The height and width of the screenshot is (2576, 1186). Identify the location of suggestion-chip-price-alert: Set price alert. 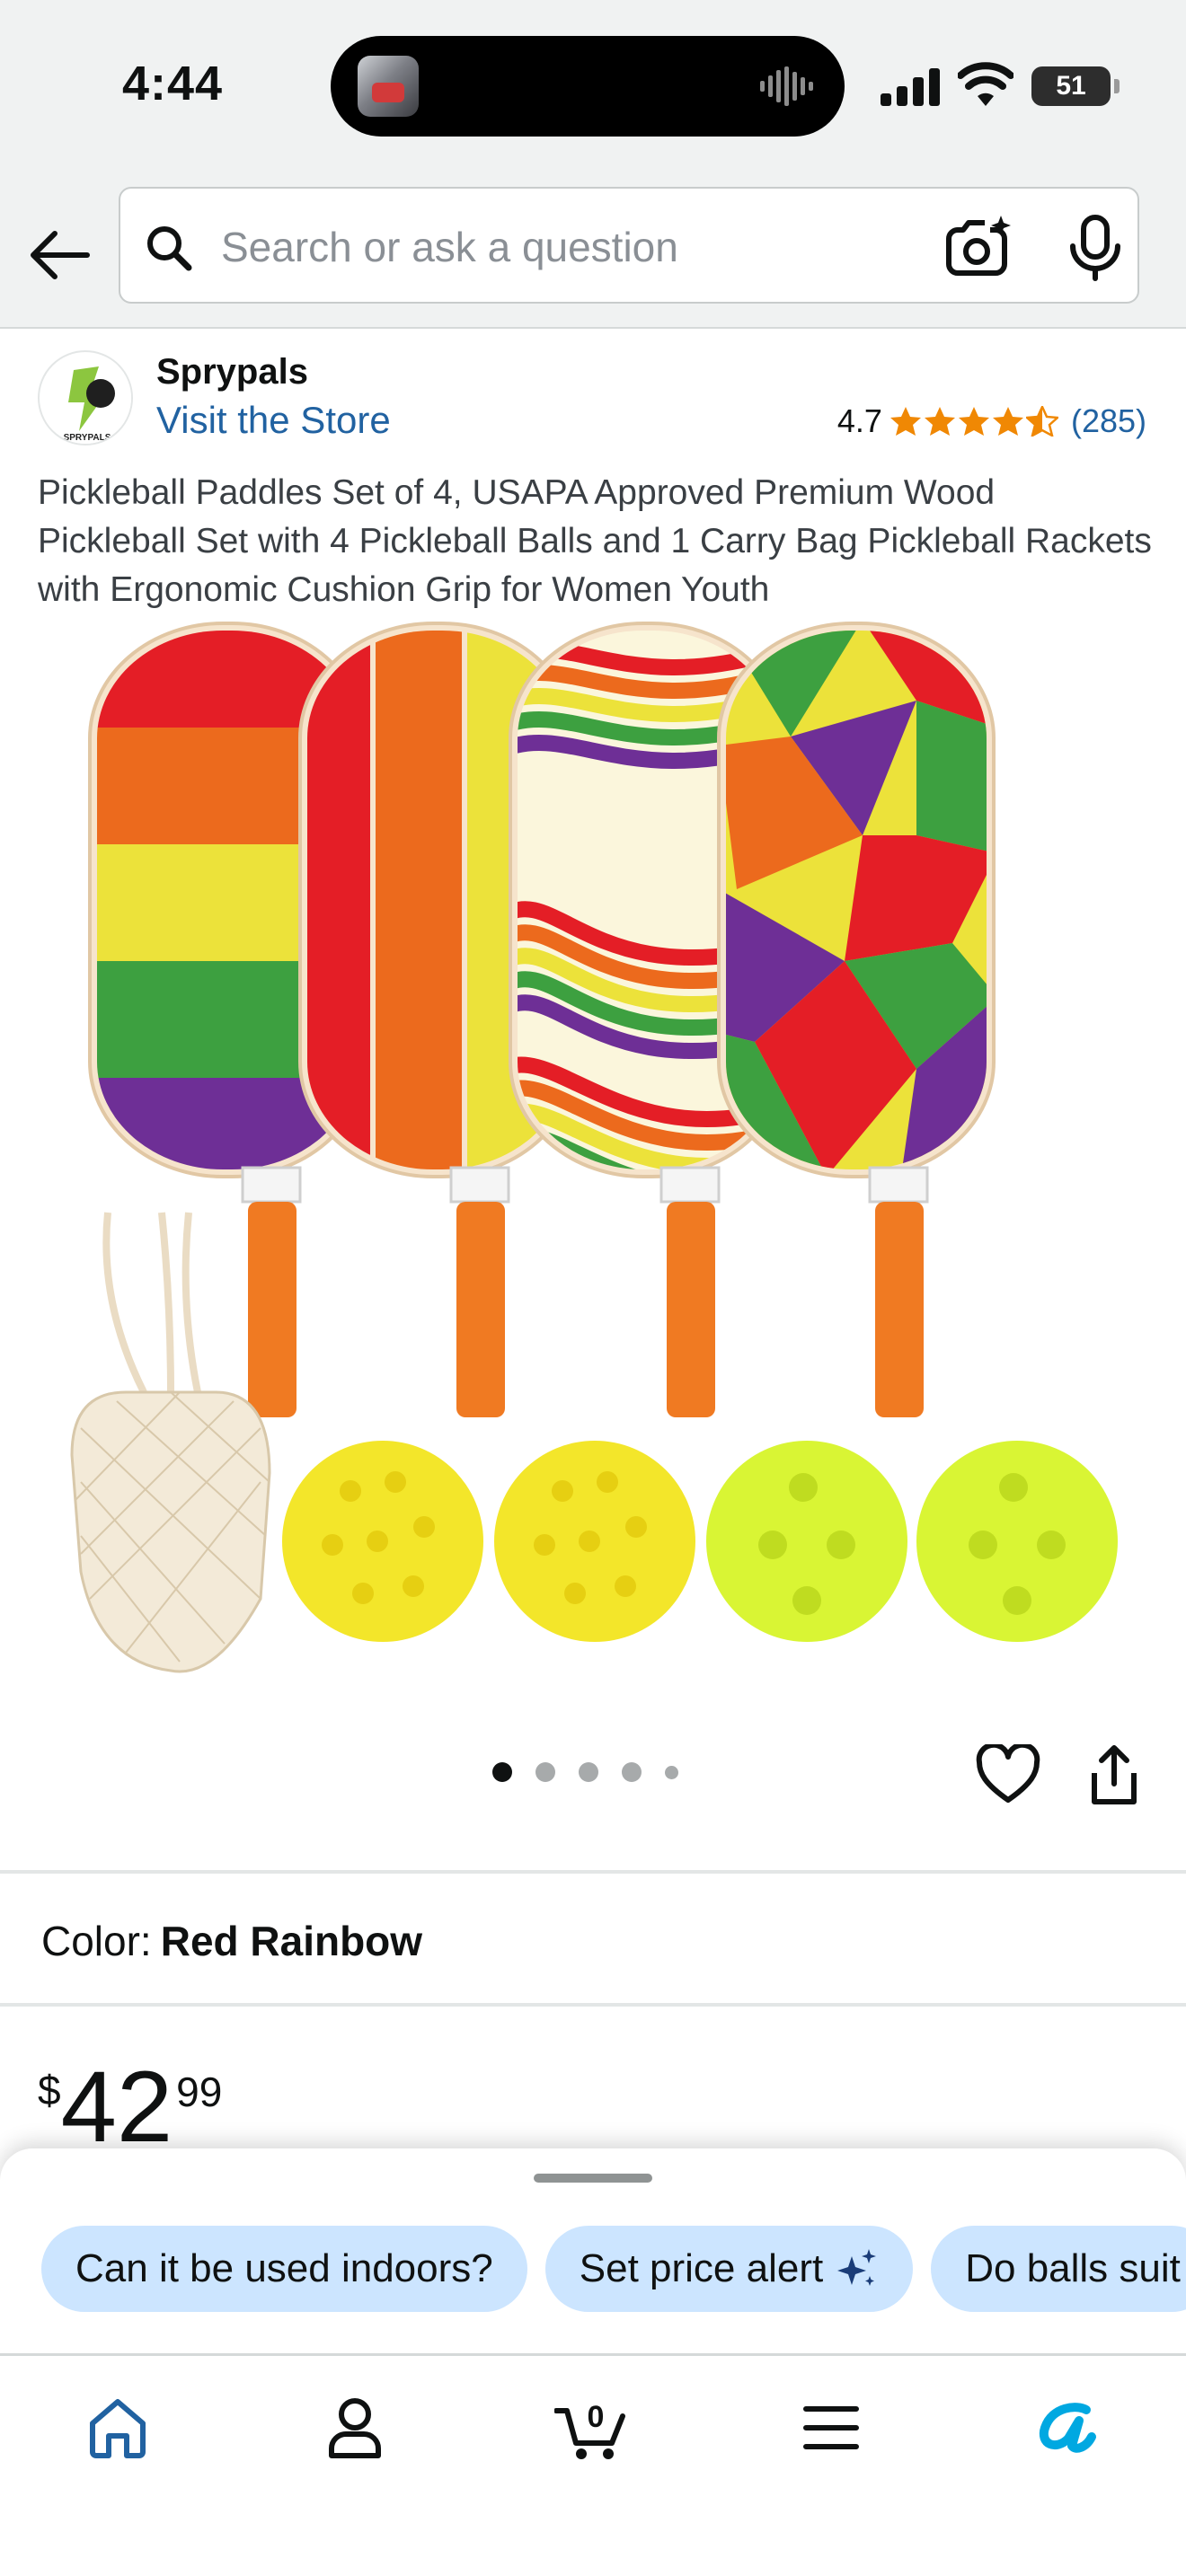
(729, 2269).